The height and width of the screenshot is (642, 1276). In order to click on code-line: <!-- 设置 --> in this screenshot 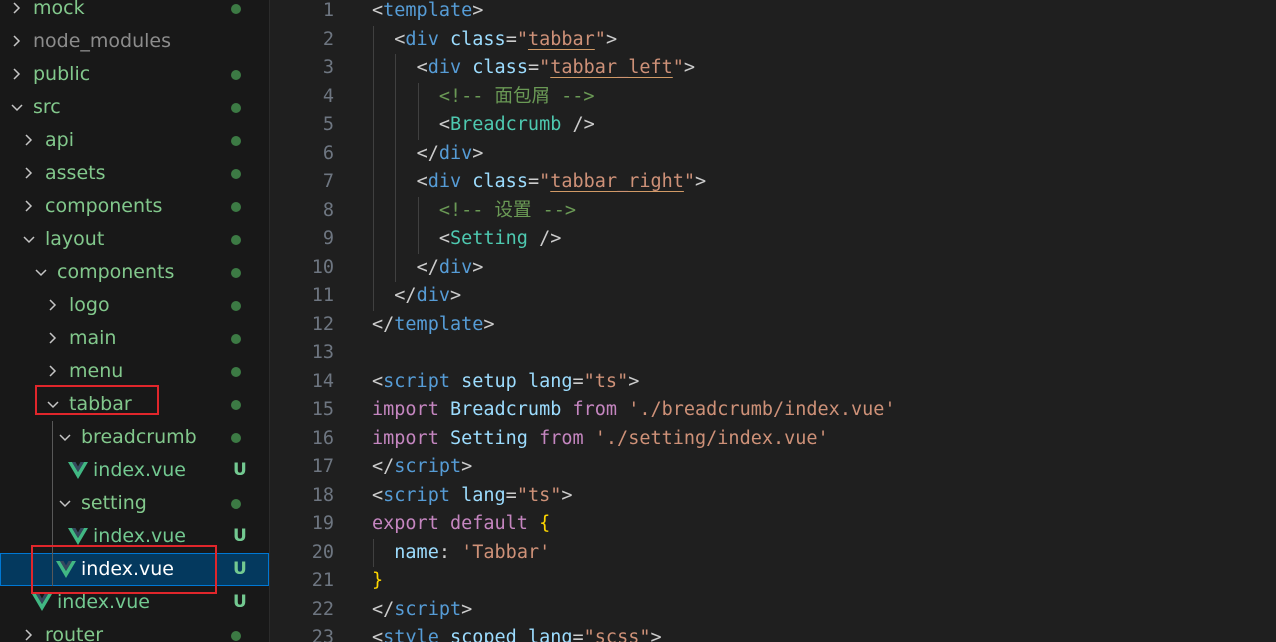, I will do `click(474, 211)`.